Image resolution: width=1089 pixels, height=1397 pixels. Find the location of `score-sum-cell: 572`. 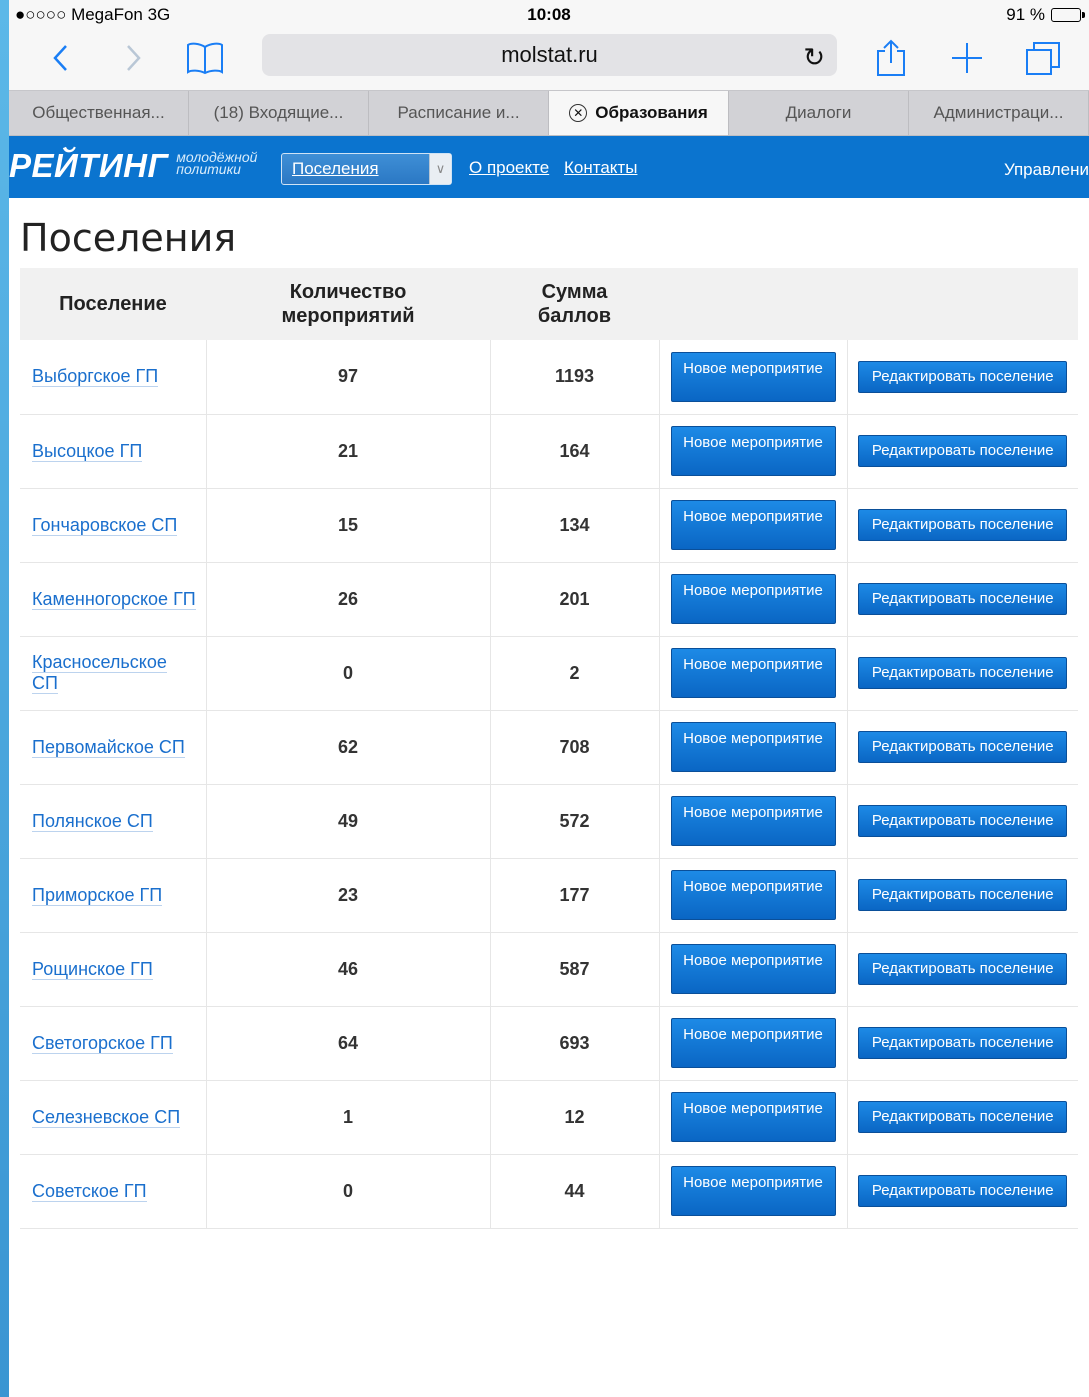

score-sum-cell: 572 is located at coordinates (574, 821).